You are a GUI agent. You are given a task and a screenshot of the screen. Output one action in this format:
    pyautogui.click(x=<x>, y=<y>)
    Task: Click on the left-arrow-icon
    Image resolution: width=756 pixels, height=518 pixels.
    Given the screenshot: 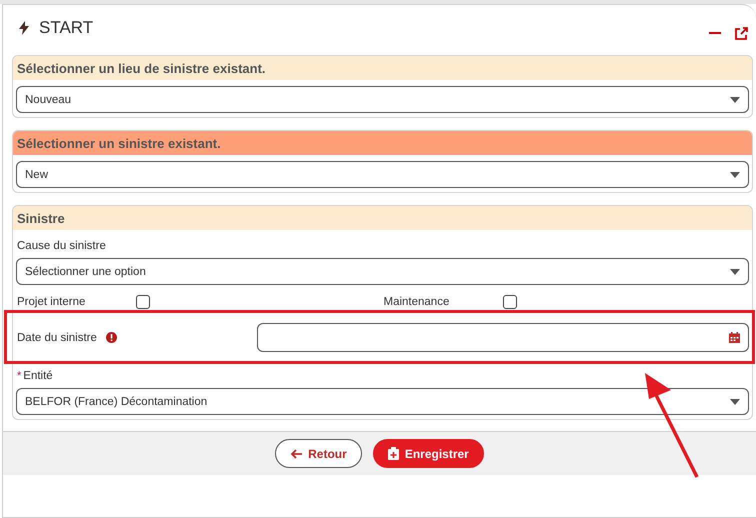 What is the action you would take?
    pyautogui.click(x=296, y=453)
    